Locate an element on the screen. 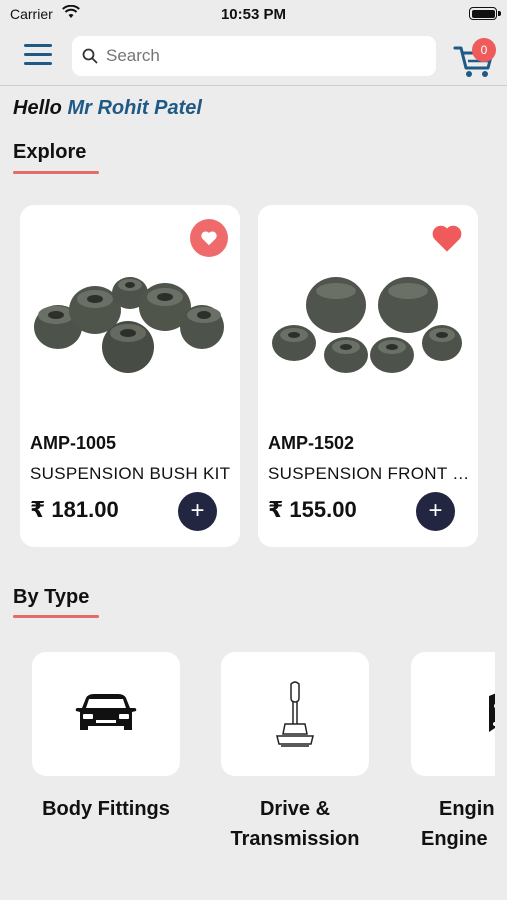 The image size is (507, 900). product-name: SUSPENSION BUSH KIT is located at coordinates (130, 473).